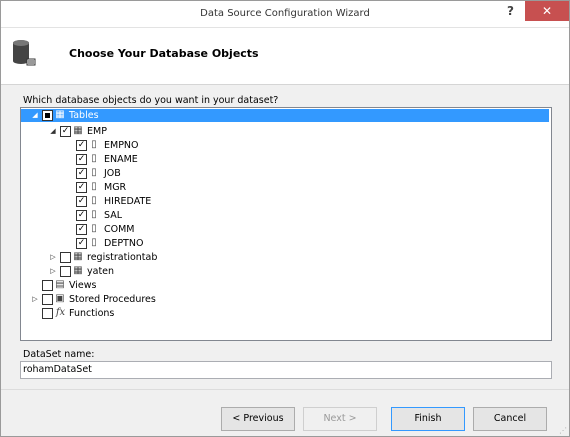  What do you see at coordinates (47, 313) in the screenshot?
I see `functions-checkbox` at bounding box center [47, 313].